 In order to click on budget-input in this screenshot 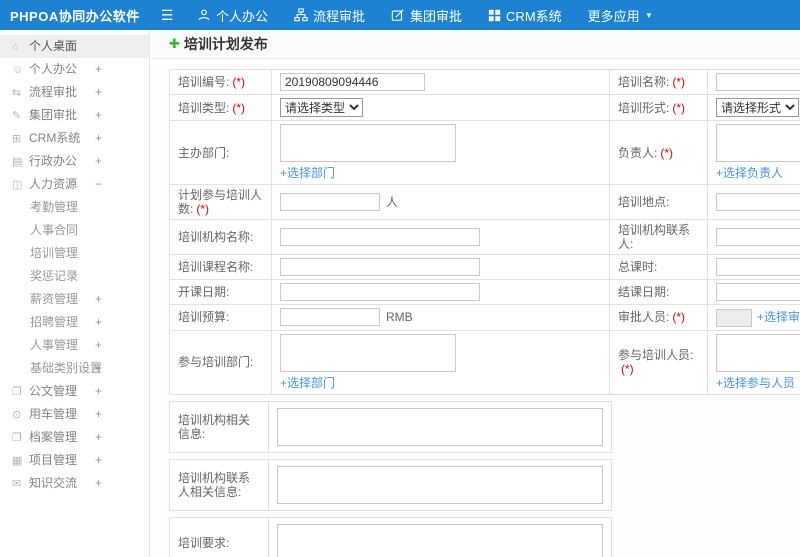, I will do `click(330, 317)`.